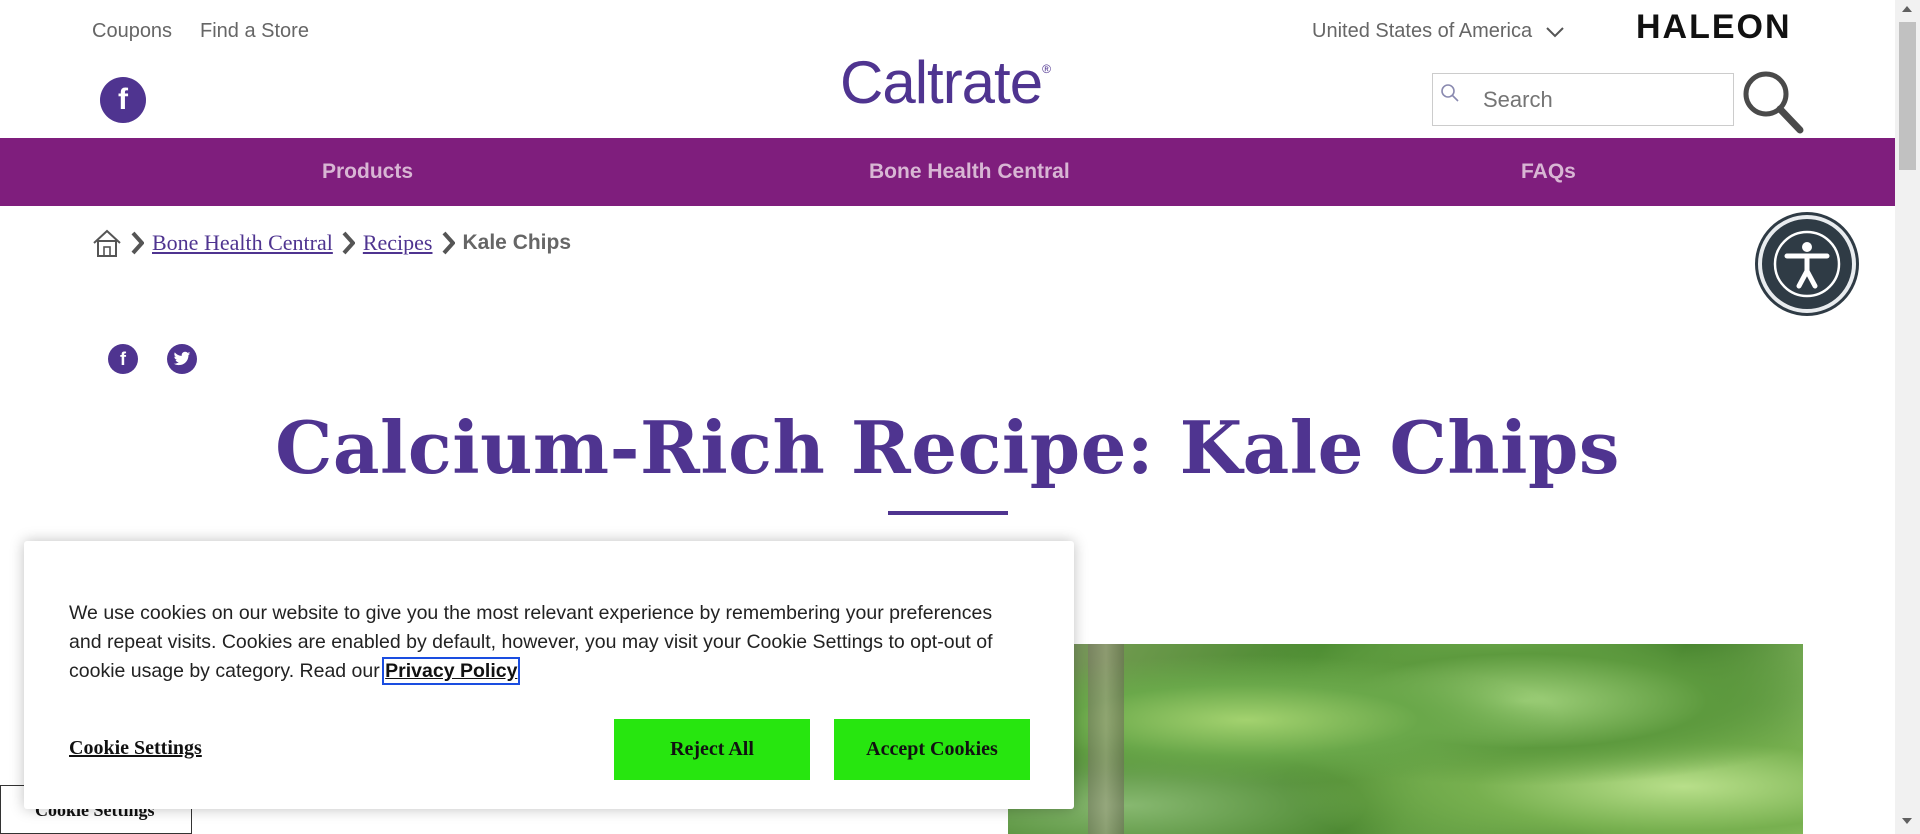 The width and height of the screenshot is (1920, 834). What do you see at coordinates (969, 172) in the screenshot?
I see `nav-item-bone-health-central: Bone Health Central` at bounding box center [969, 172].